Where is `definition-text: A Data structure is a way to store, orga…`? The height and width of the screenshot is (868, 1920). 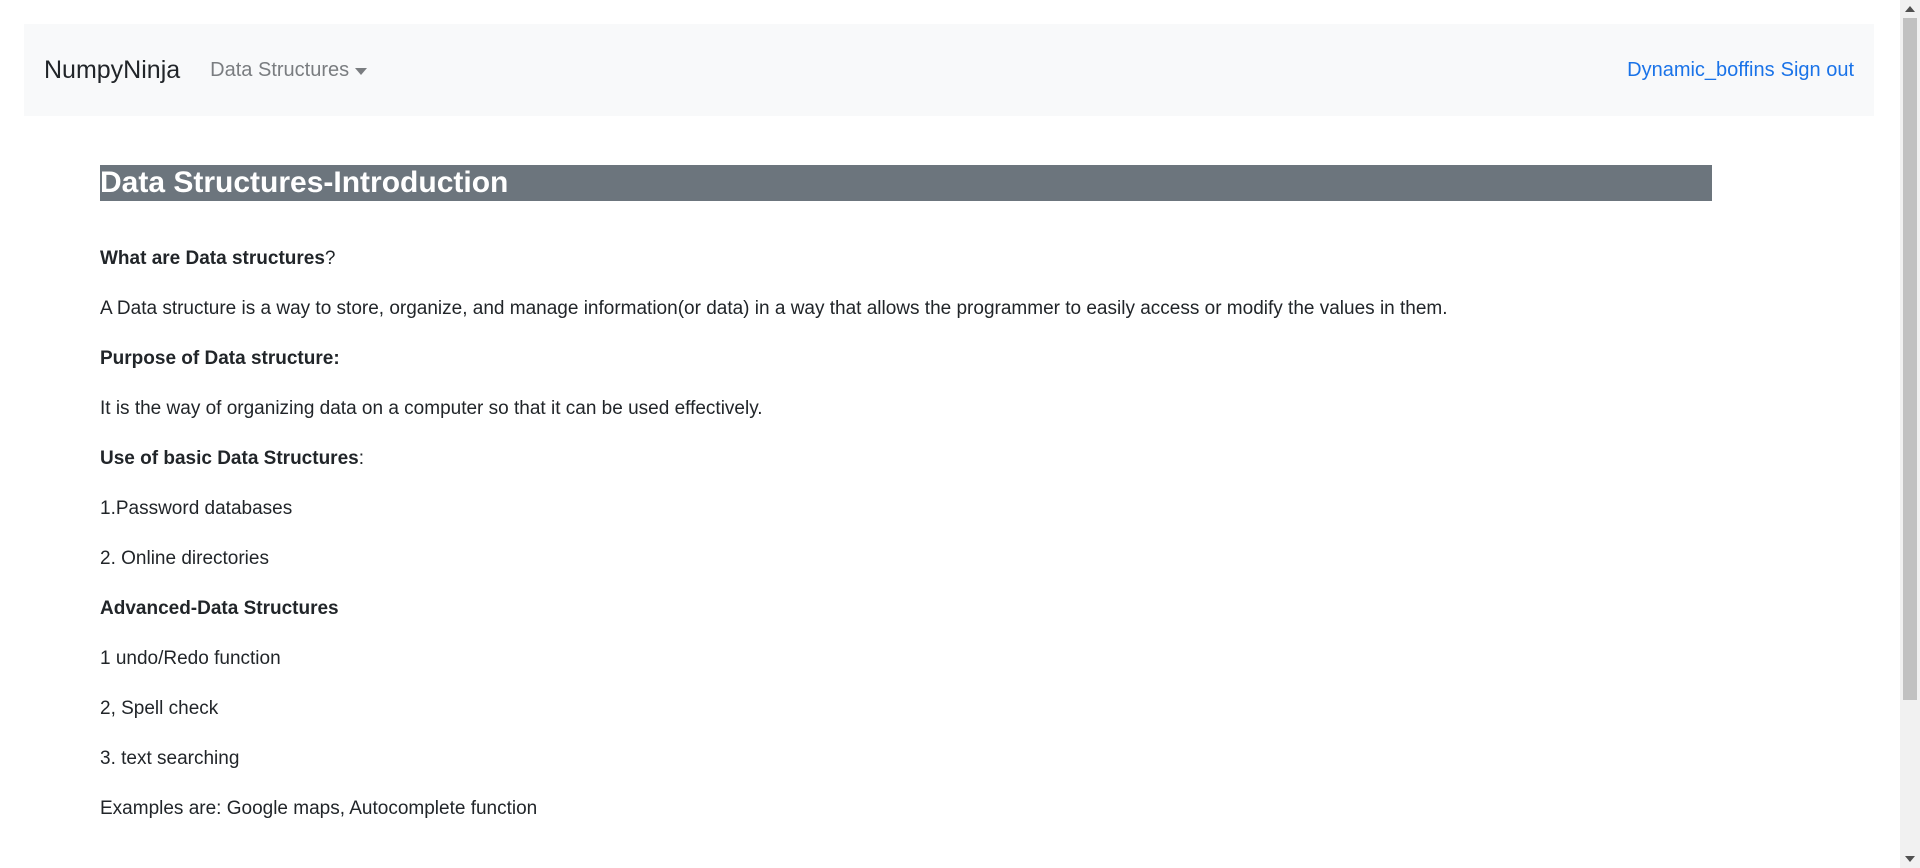 definition-text: A Data structure is a way to store, orga… is located at coordinates (774, 308).